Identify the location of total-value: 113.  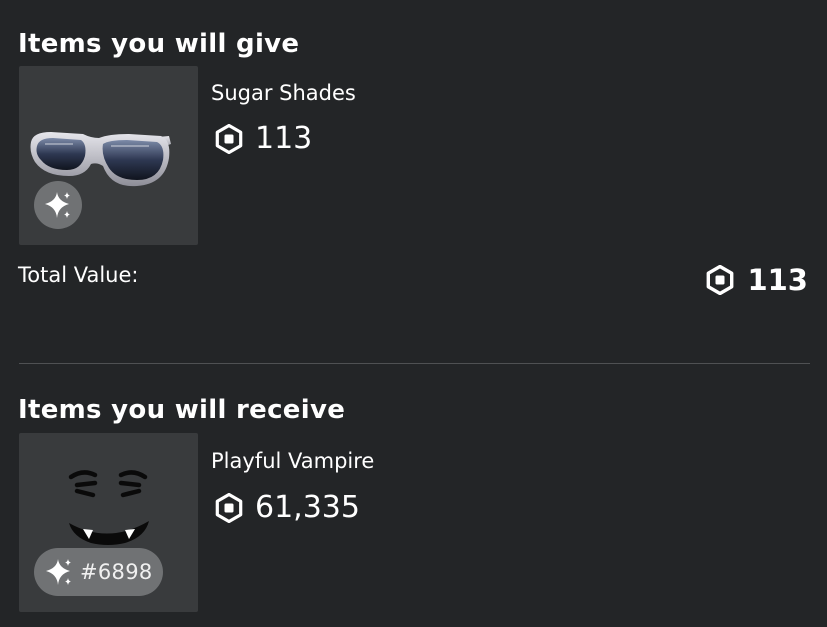
(756, 280).